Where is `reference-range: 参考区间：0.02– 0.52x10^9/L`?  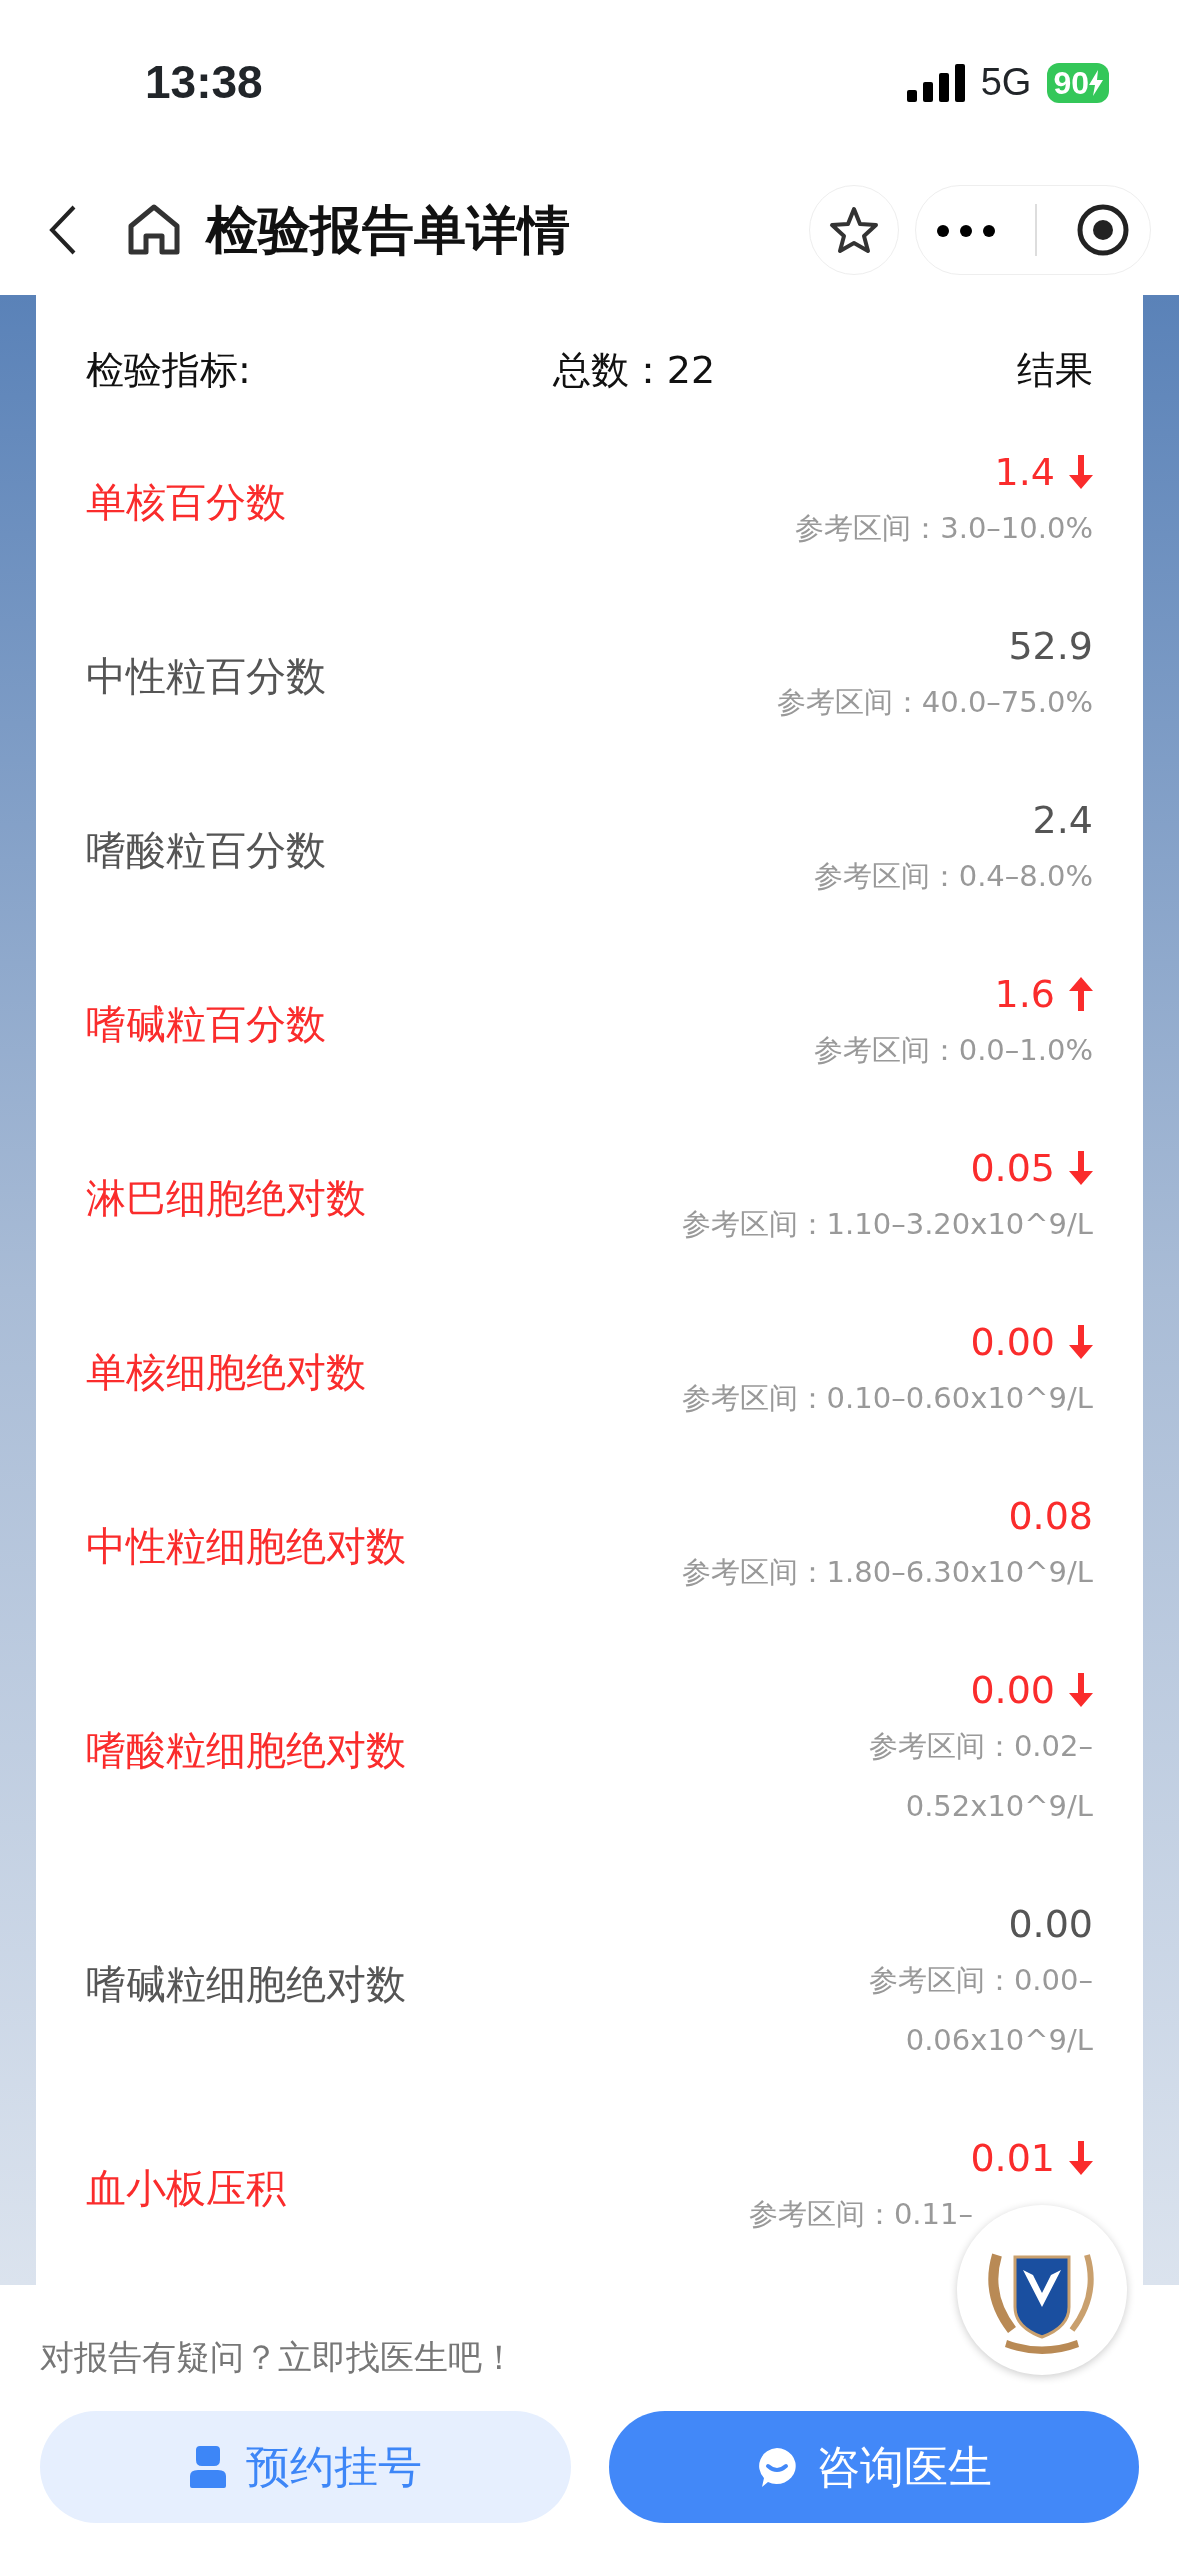
reference-range: 参考区间：0.02– 0.52x10^9/L is located at coordinates (980, 1776).